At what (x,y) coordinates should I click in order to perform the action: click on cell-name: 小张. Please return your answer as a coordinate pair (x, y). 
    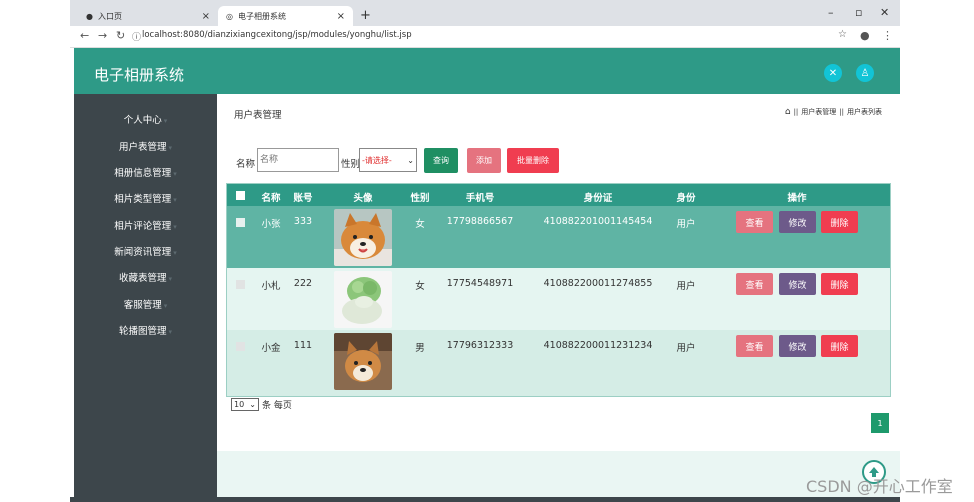
    Looking at the image, I should click on (271, 224).